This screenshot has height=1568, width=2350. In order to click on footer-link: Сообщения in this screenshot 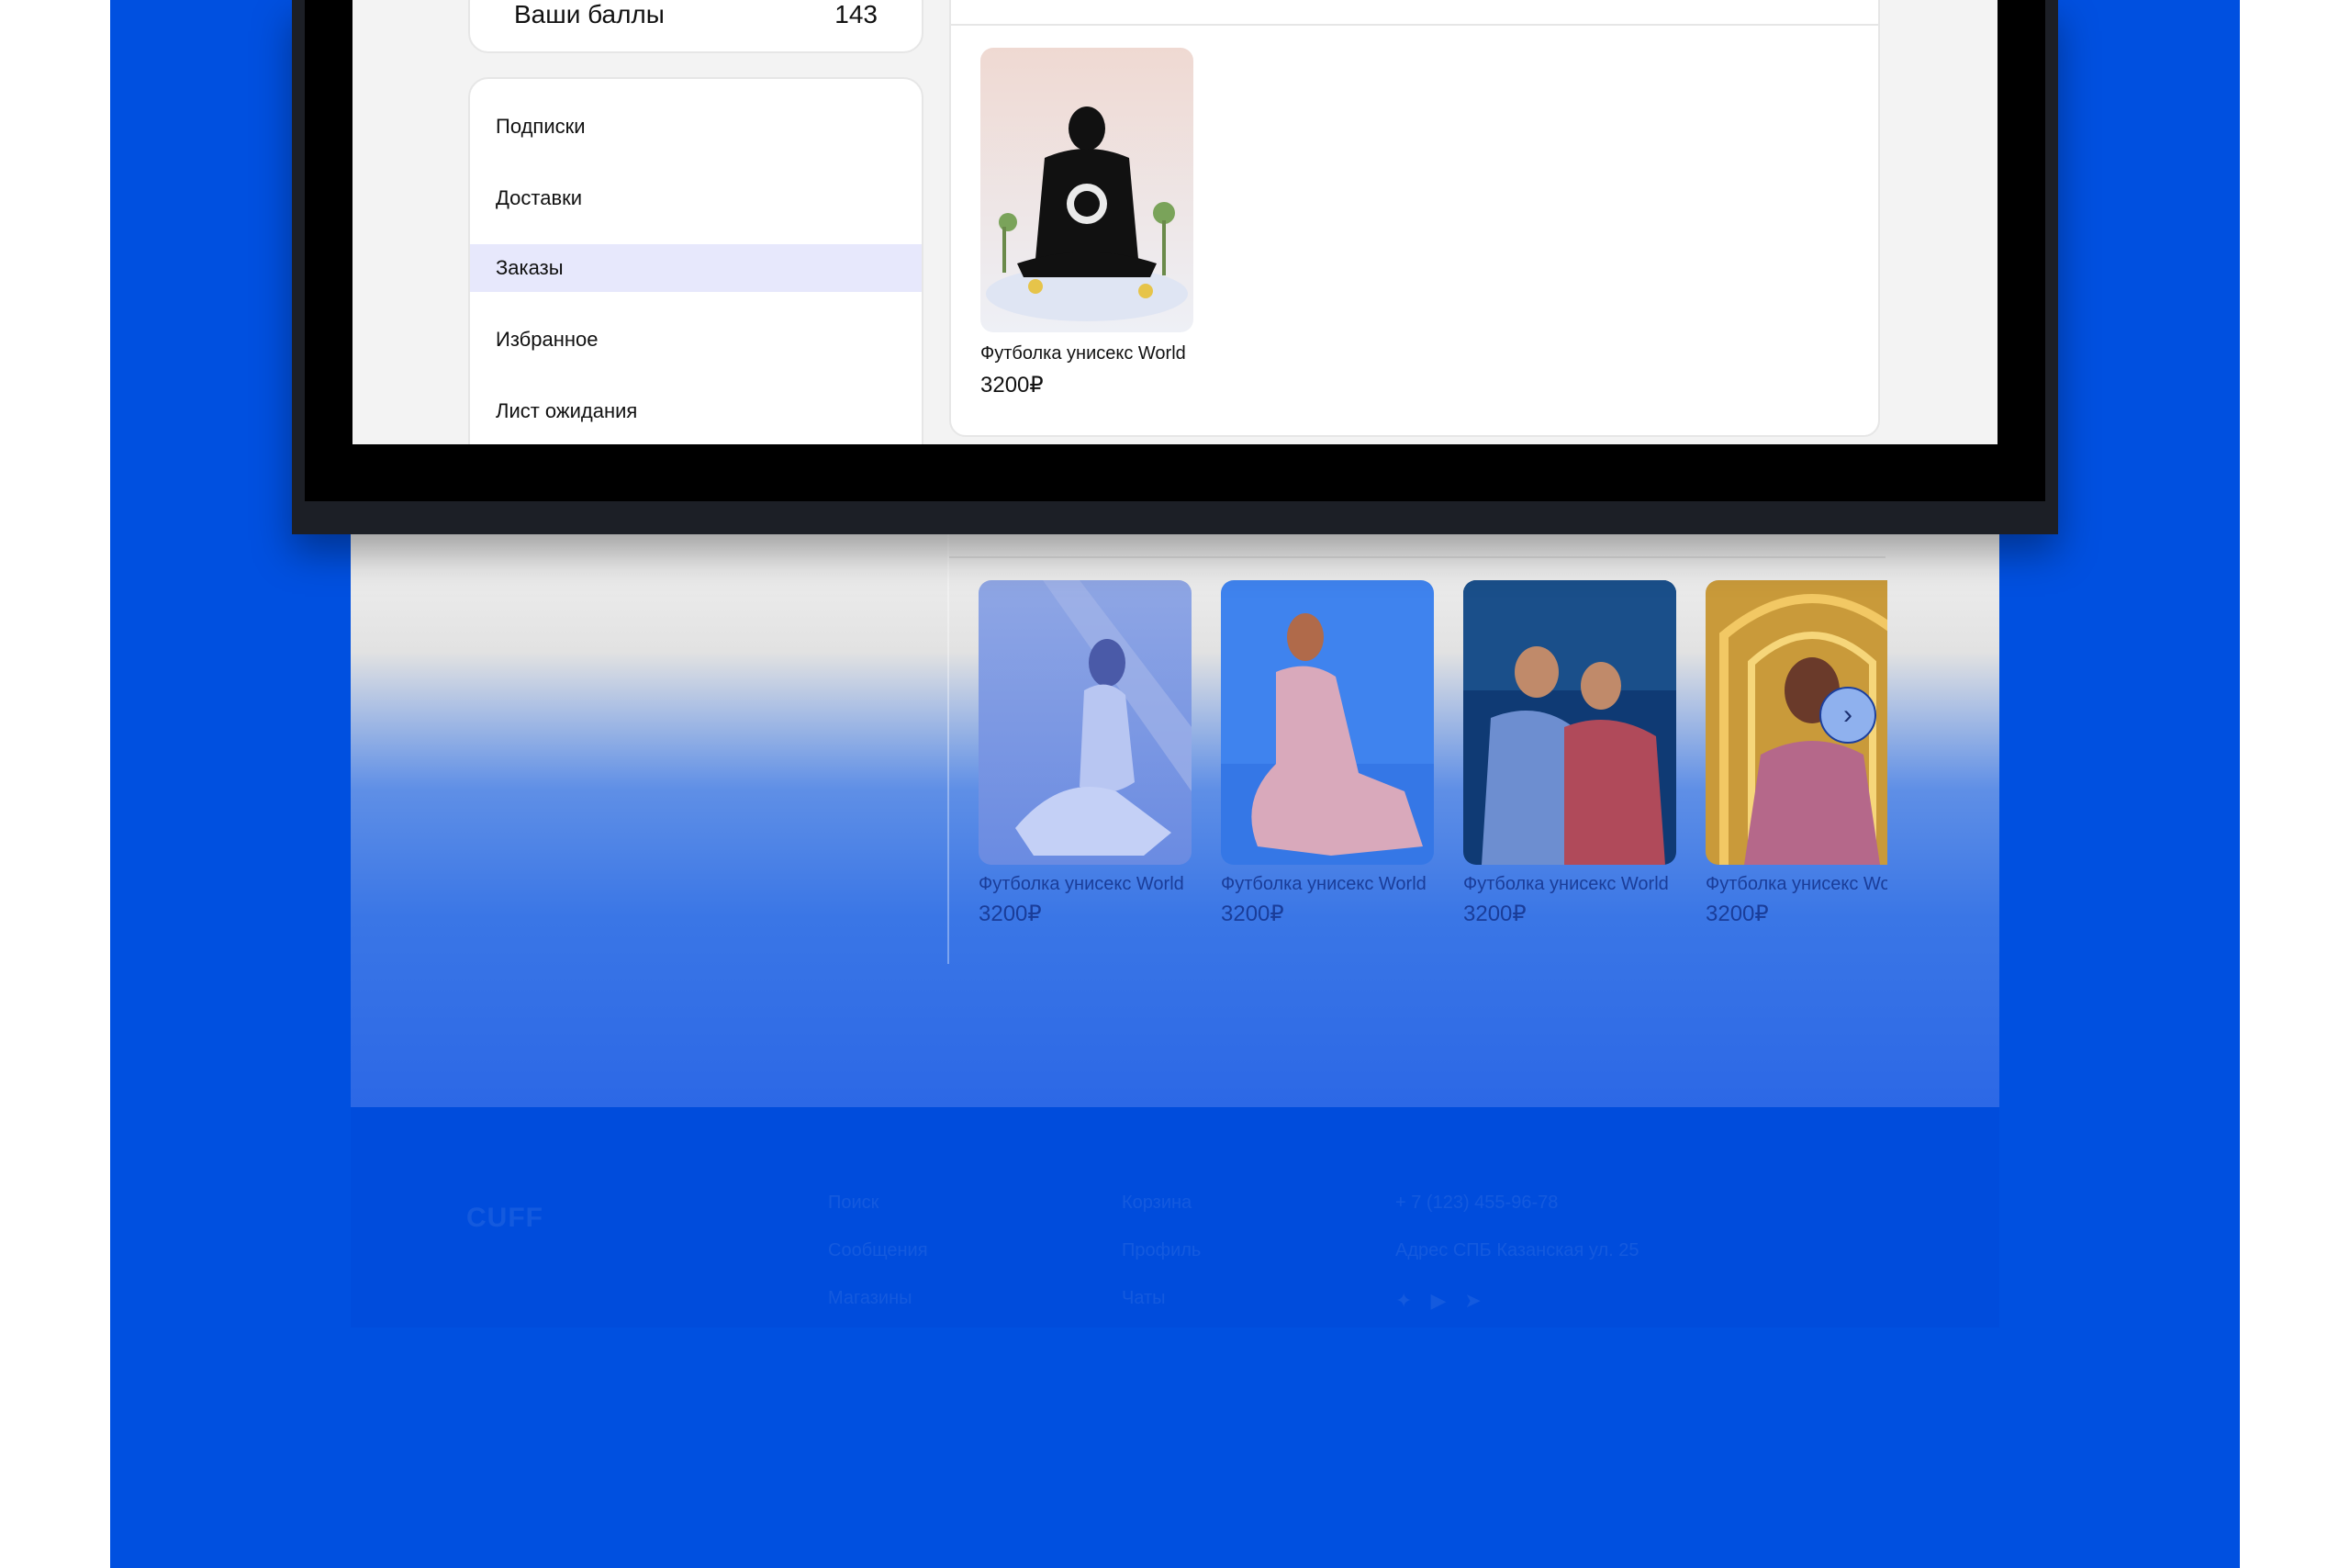, I will do `click(878, 1250)`.